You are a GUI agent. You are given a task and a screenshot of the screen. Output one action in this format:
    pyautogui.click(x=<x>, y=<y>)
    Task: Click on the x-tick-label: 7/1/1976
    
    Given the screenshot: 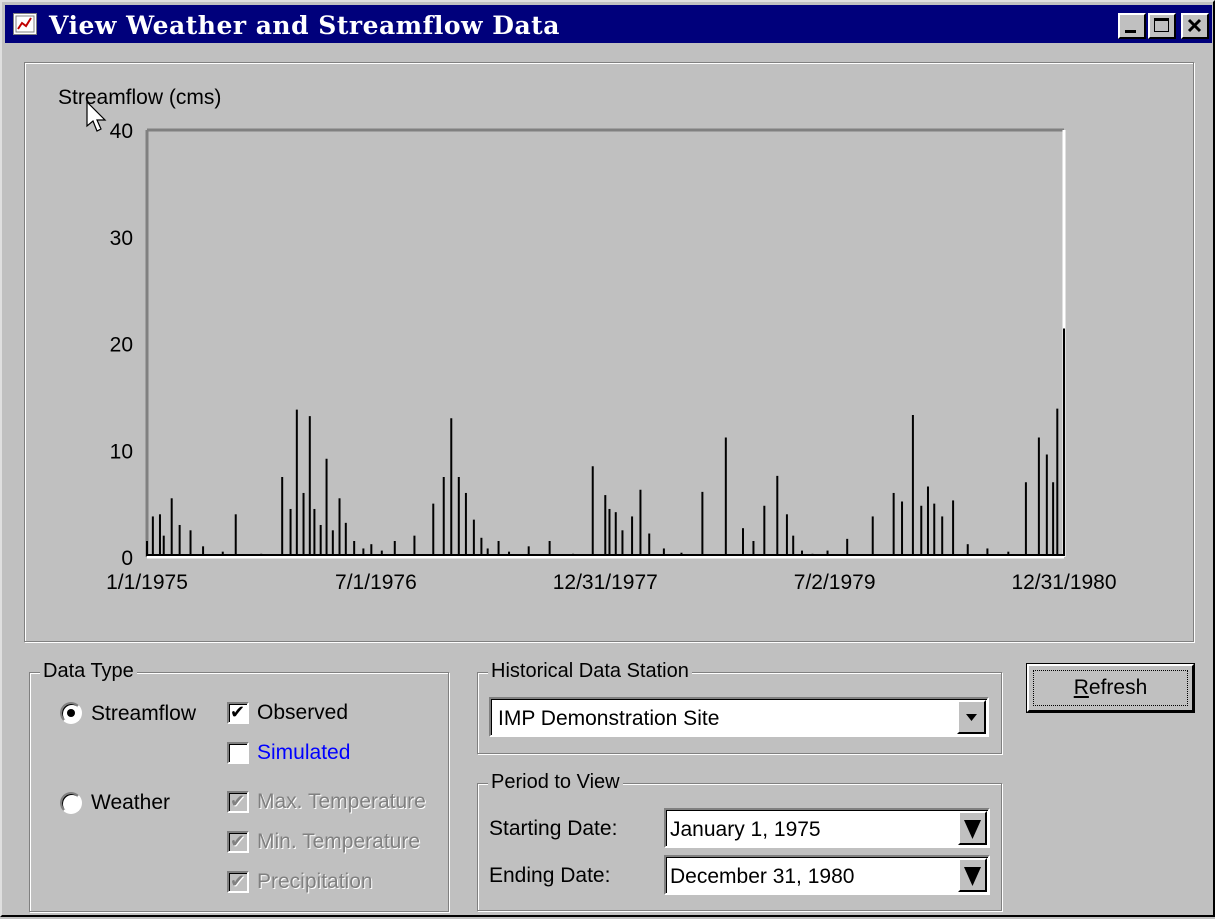 What is the action you would take?
    pyautogui.click(x=376, y=582)
    